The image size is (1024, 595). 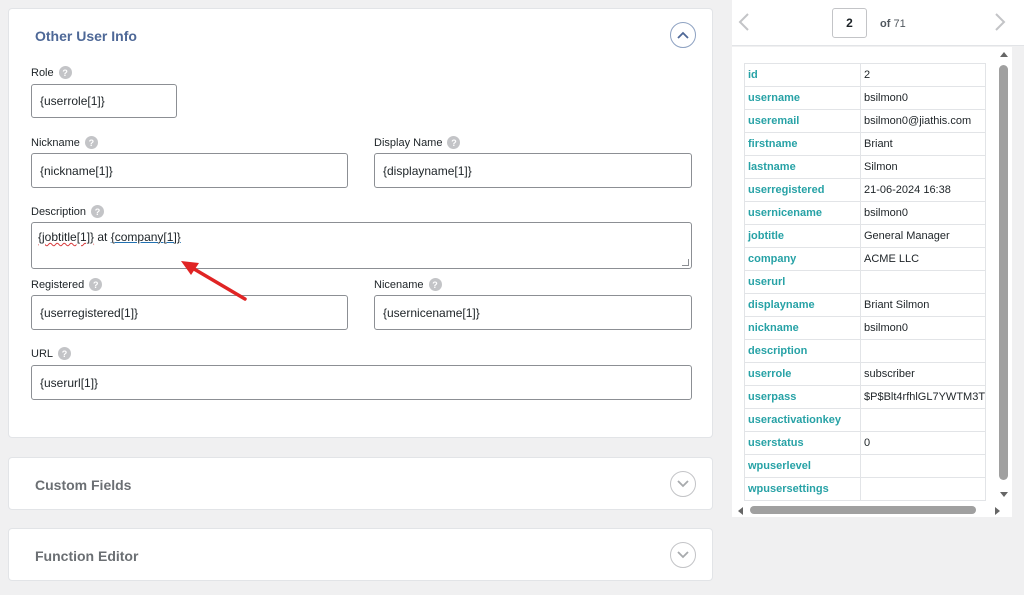 What do you see at coordinates (802, 420) in the screenshot?
I see `field-key: useractivationkey` at bounding box center [802, 420].